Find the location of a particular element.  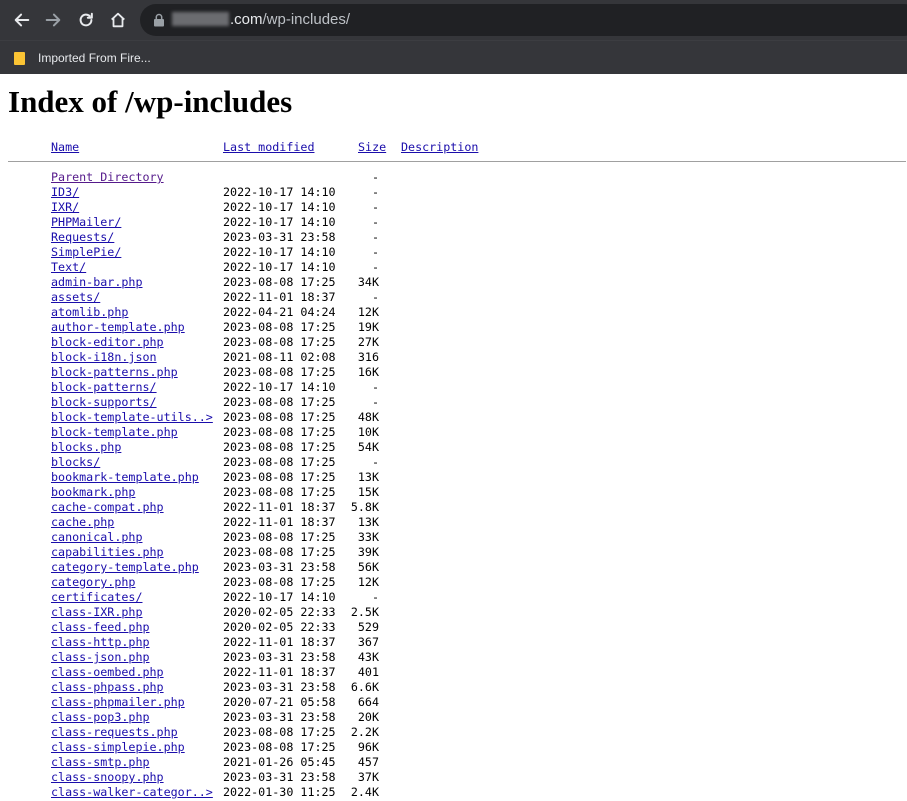

file-size: 2.5K is located at coordinates (364, 612).